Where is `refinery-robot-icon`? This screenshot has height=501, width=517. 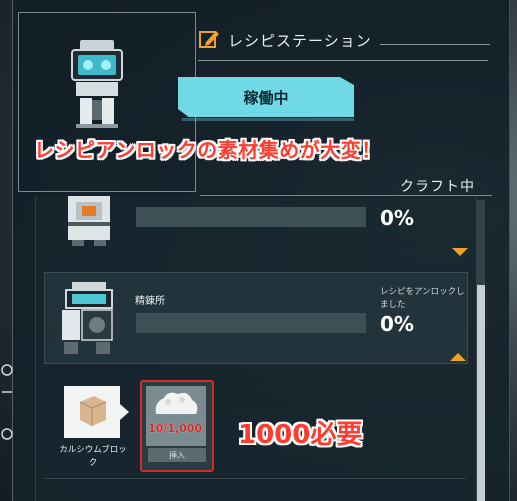 refinery-robot-icon is located at coordinates (87, 318).